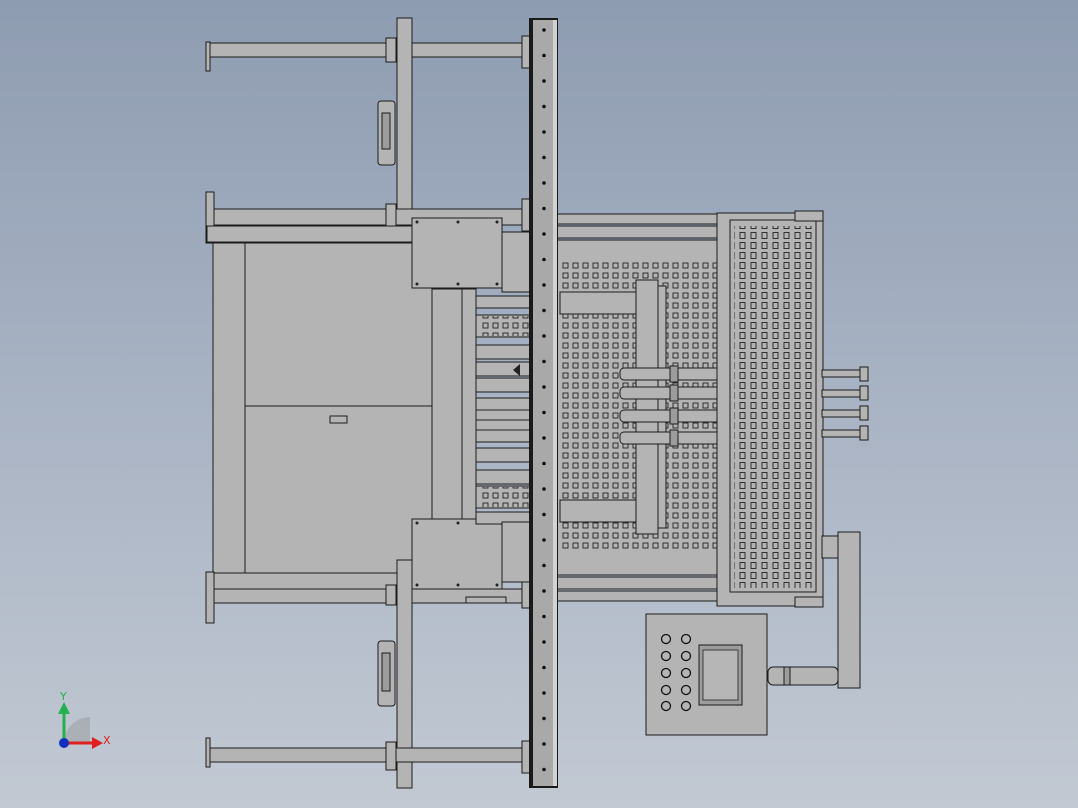 The width and height of the screenshot is (1078, 808). Describe the element at coordinates (210, 597) in the screenshot. I see `lower-rail-endplate` at that location.